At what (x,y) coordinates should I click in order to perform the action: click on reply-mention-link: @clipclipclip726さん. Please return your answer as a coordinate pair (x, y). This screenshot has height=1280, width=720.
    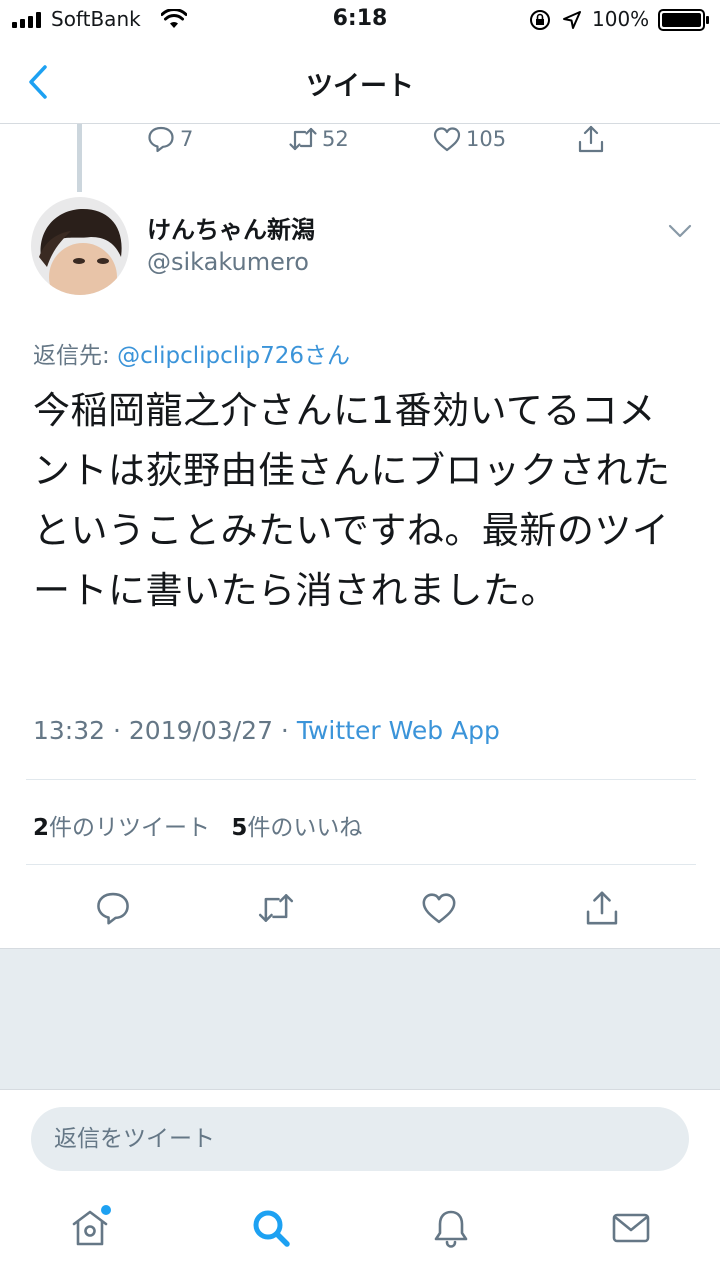
    Looking at the image, I should click on (233, 356).